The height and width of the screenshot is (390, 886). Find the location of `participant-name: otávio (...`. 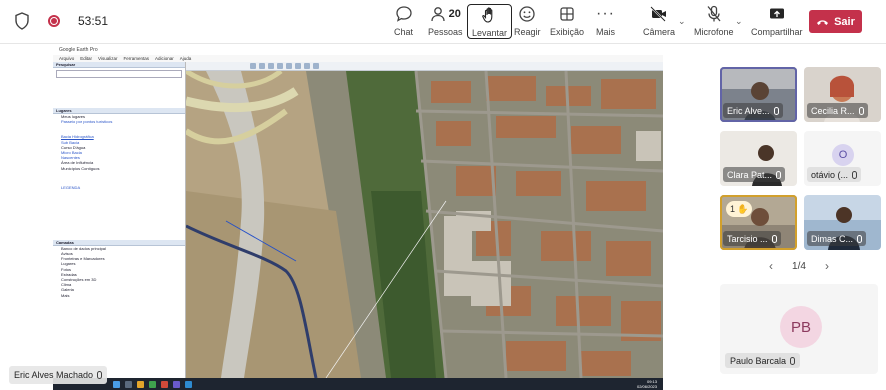

participant-name: otávio (... is located at coordinates (830, 174).